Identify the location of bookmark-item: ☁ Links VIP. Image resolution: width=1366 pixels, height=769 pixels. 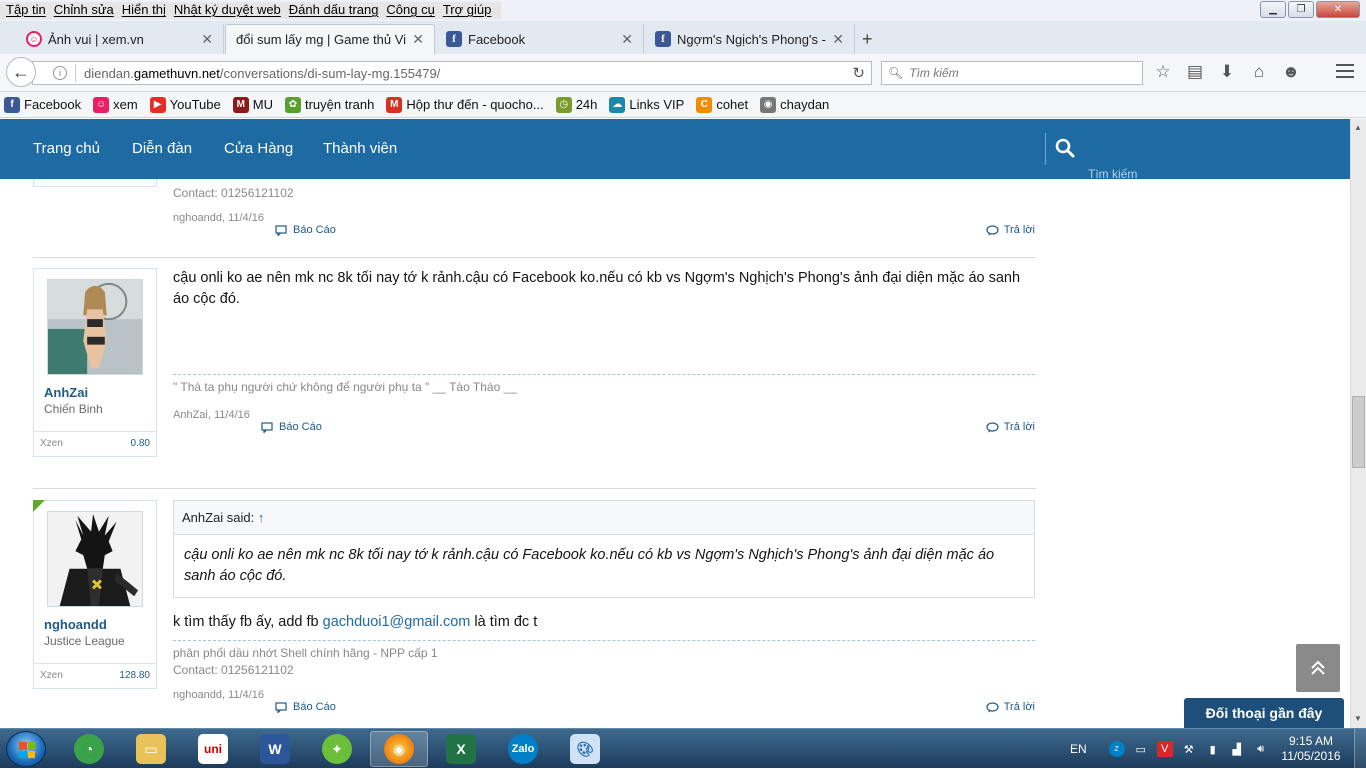
(646, 104).